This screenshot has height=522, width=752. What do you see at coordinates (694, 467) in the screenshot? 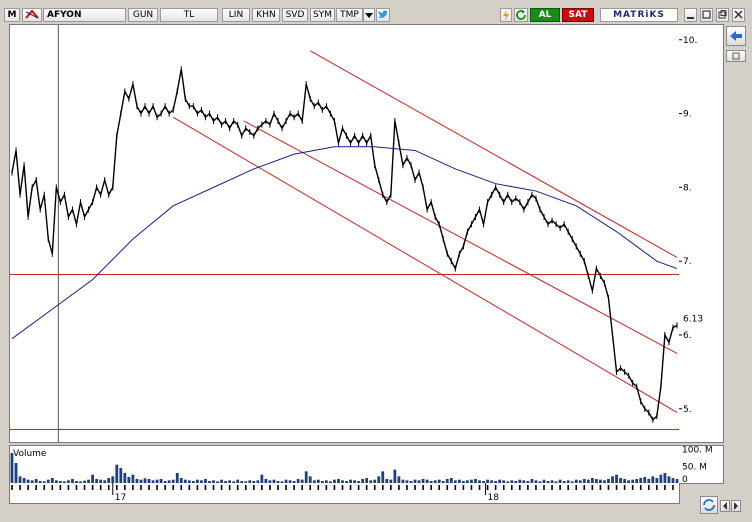
I see `volume-tick-label-1: 50. M` at bounding box center [694, 467].